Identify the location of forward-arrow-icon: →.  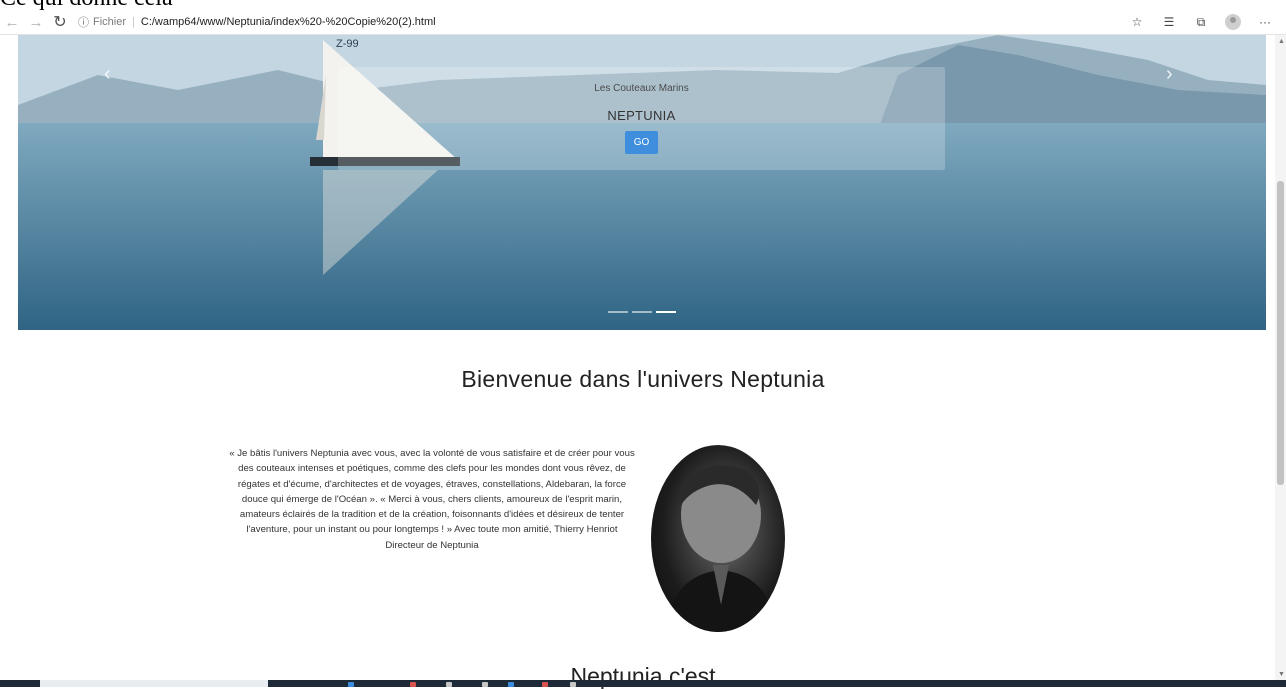
(36, 22).